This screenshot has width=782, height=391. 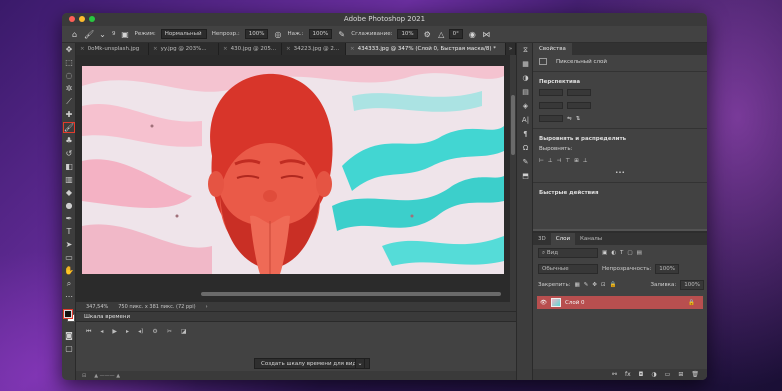 What do you see at coordinates (69, 101) in the screenshot?
I see `eyedropper-tool-icon: ⟋` at bounding box center [69, 101].